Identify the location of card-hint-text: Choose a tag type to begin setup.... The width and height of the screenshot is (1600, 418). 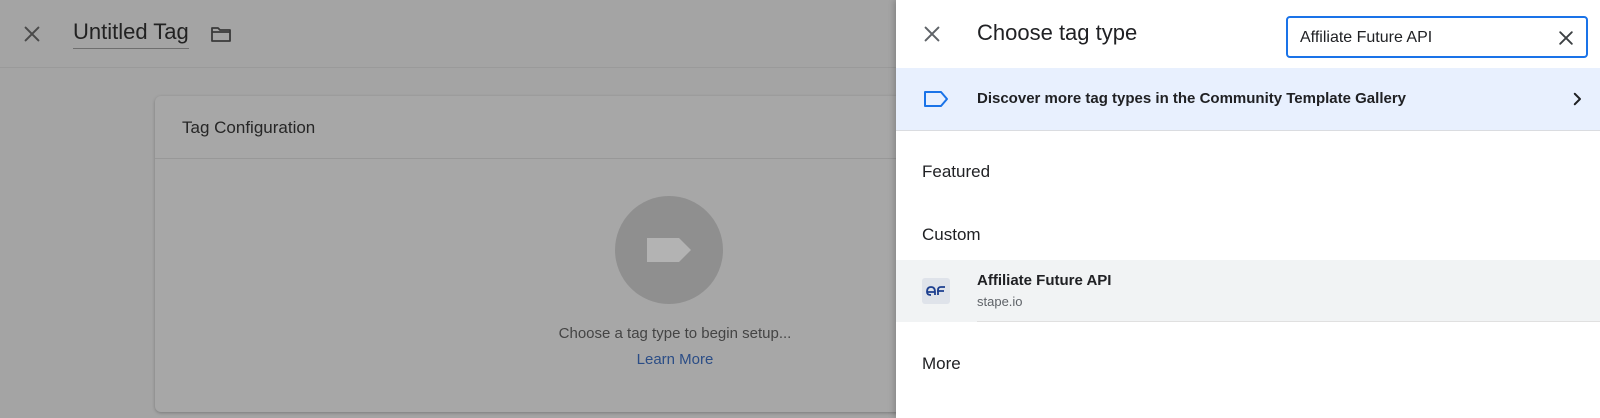
(675, 333).